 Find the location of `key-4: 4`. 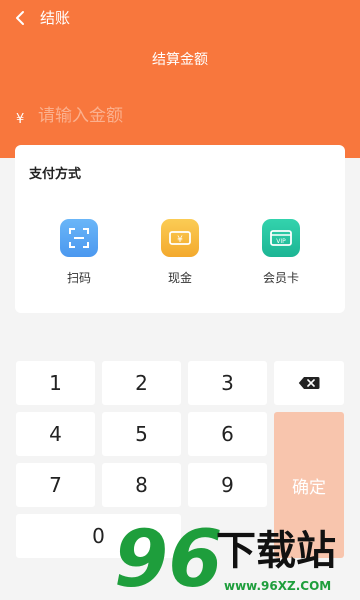

key-4: 4 is located at coordinates (55, 434).